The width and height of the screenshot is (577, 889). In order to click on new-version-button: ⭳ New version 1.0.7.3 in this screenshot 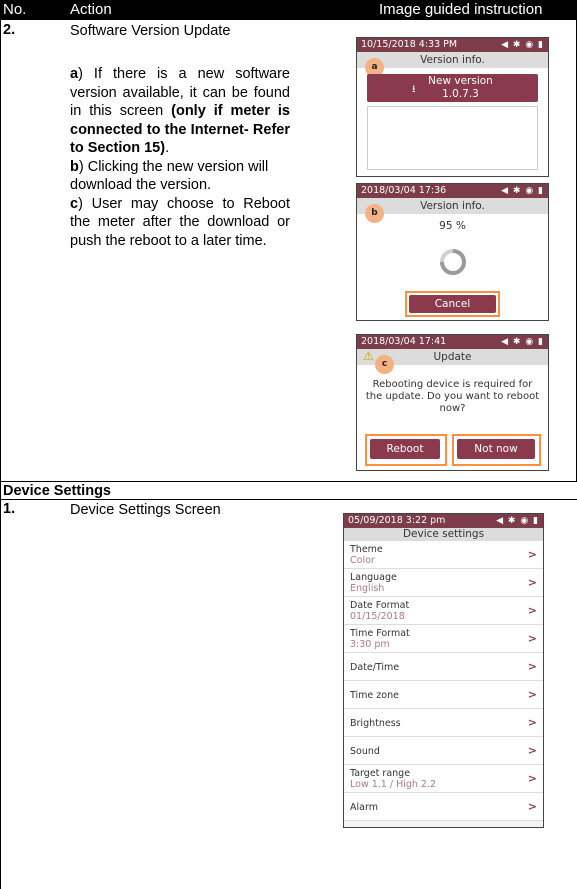, I will do `click(452, 88)`.